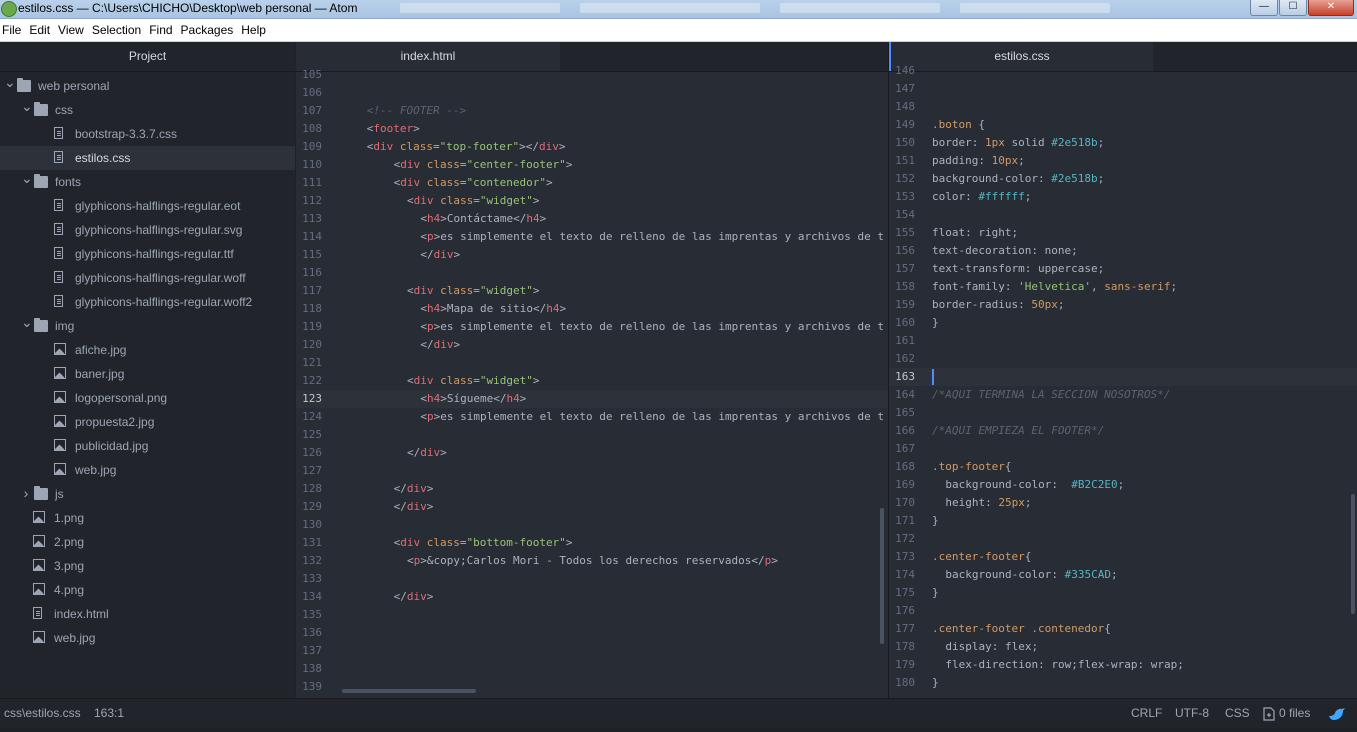 Image resolution: width=1357 pixels, height=732 pixels. I want to click on code-line: 159 border-radius: 50px;, so click(1123, 305).